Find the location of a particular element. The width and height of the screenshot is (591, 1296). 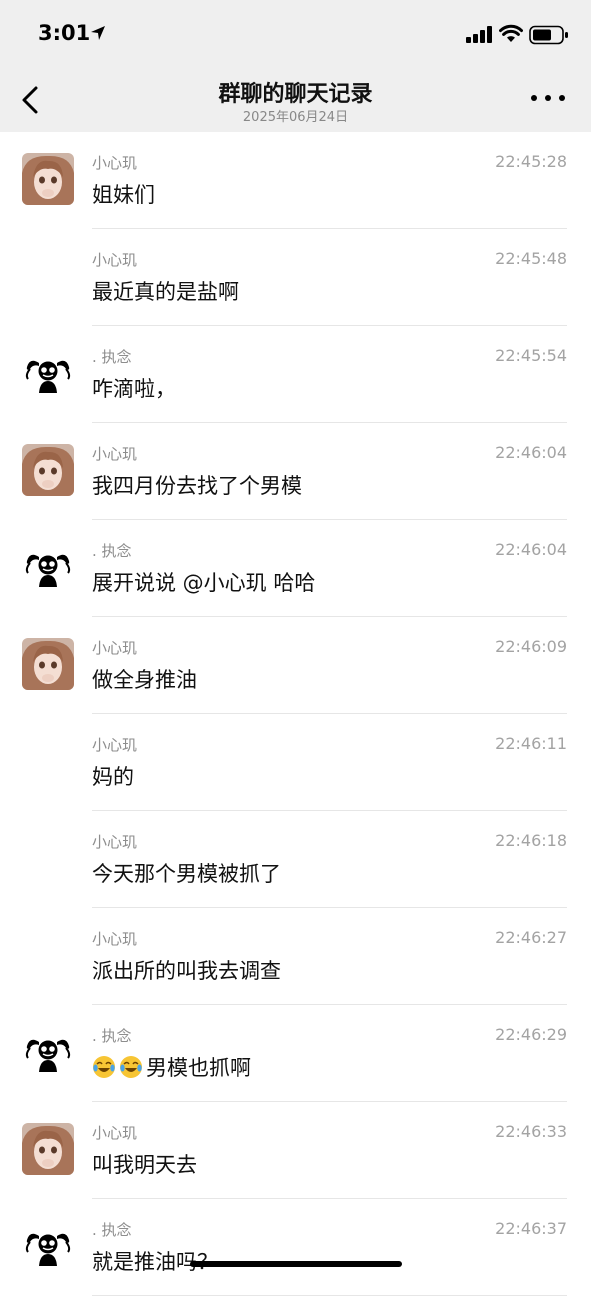

message-body: 咋滴啦， is located at coordinates (134, 389).